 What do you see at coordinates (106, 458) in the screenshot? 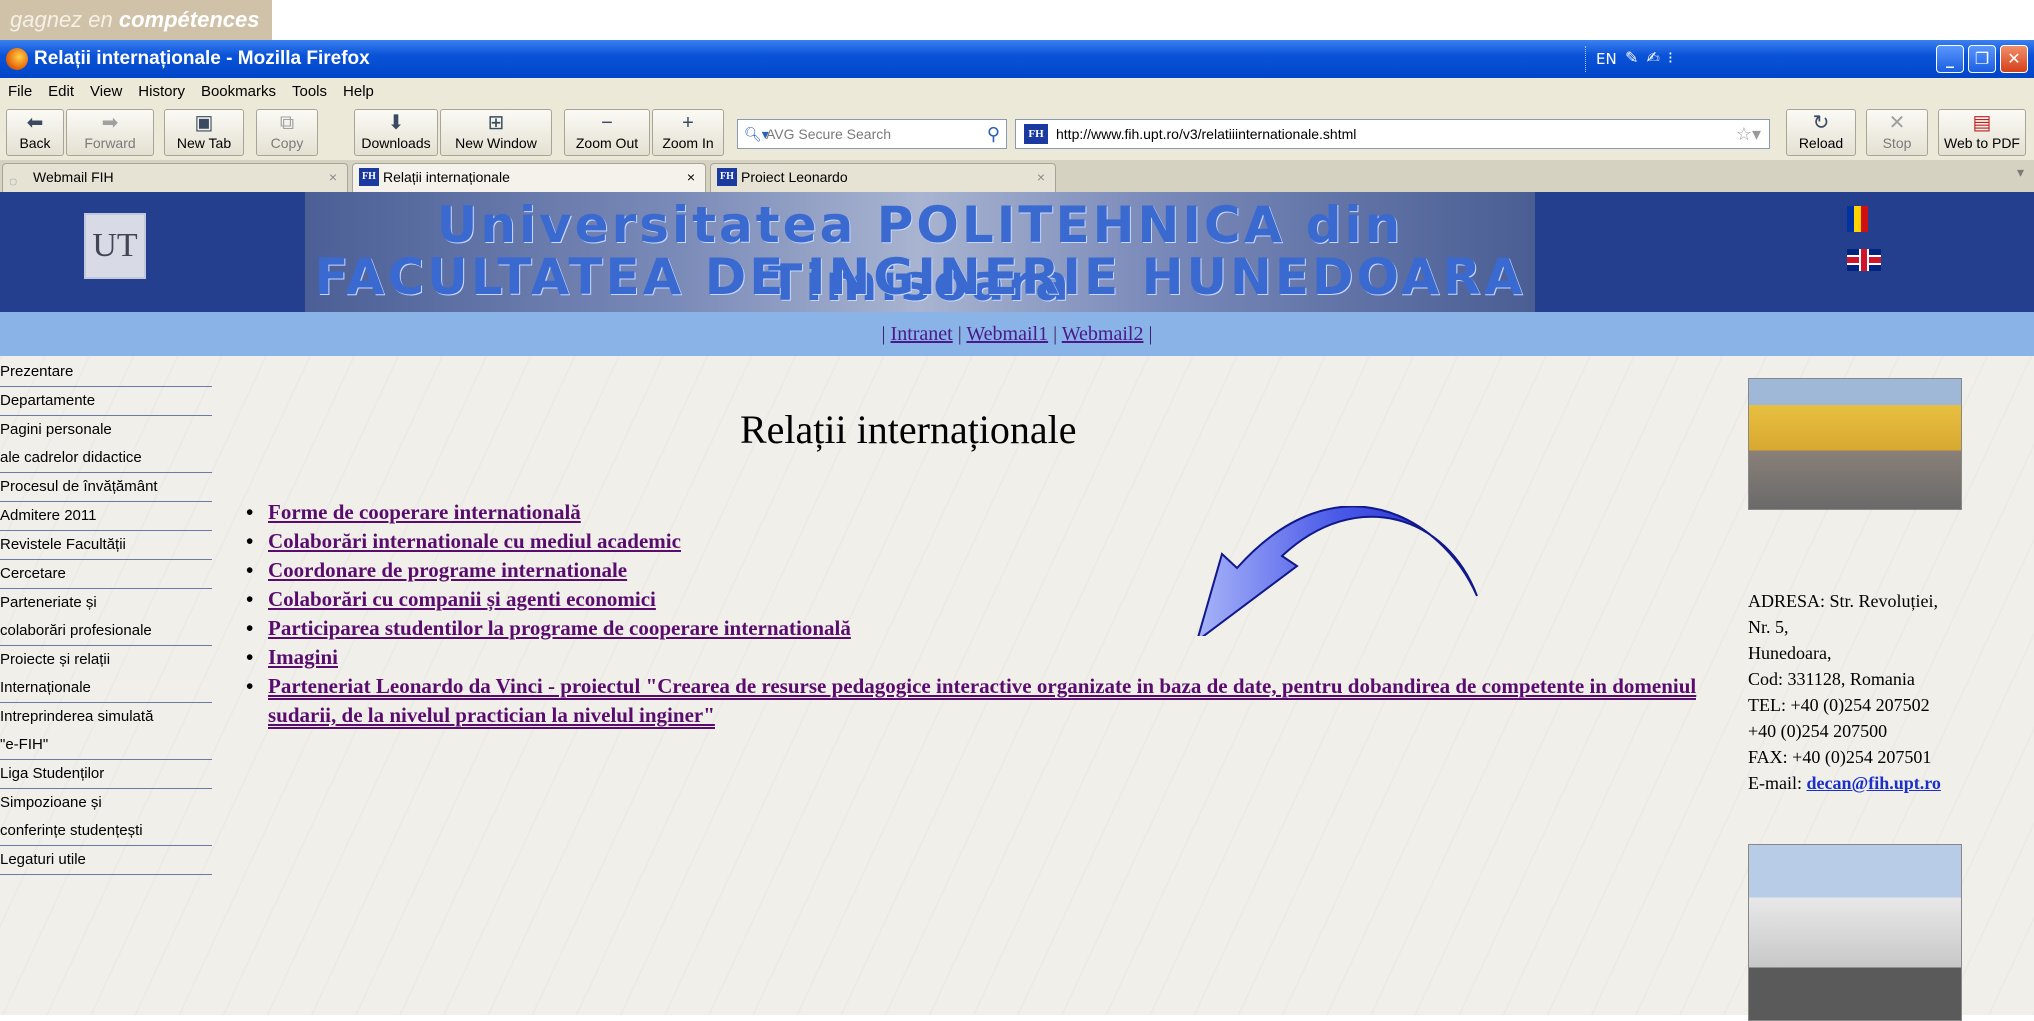
I see `sidebar-item-pagini-personale-2: ale cadrelor didactice` at bounding box center [106, 458].